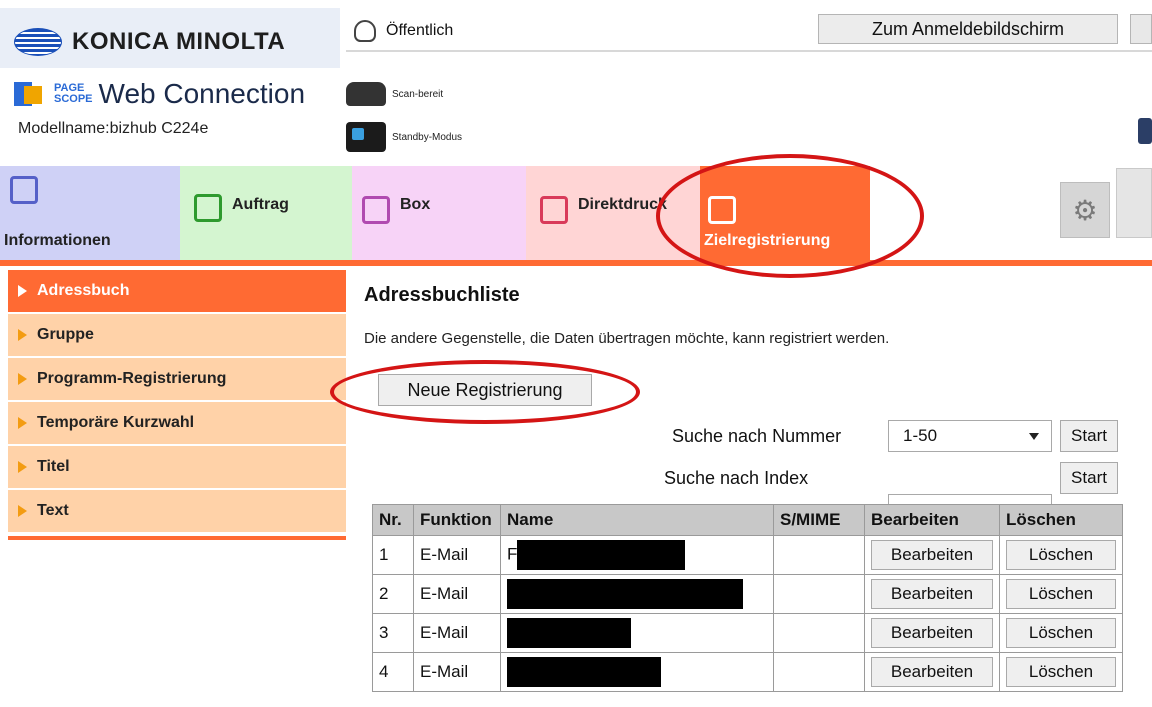 The width and height of the screenshot is (1152, 707). I want to click on model-name: Modellname:bizhub C224e, so click(113, 128).